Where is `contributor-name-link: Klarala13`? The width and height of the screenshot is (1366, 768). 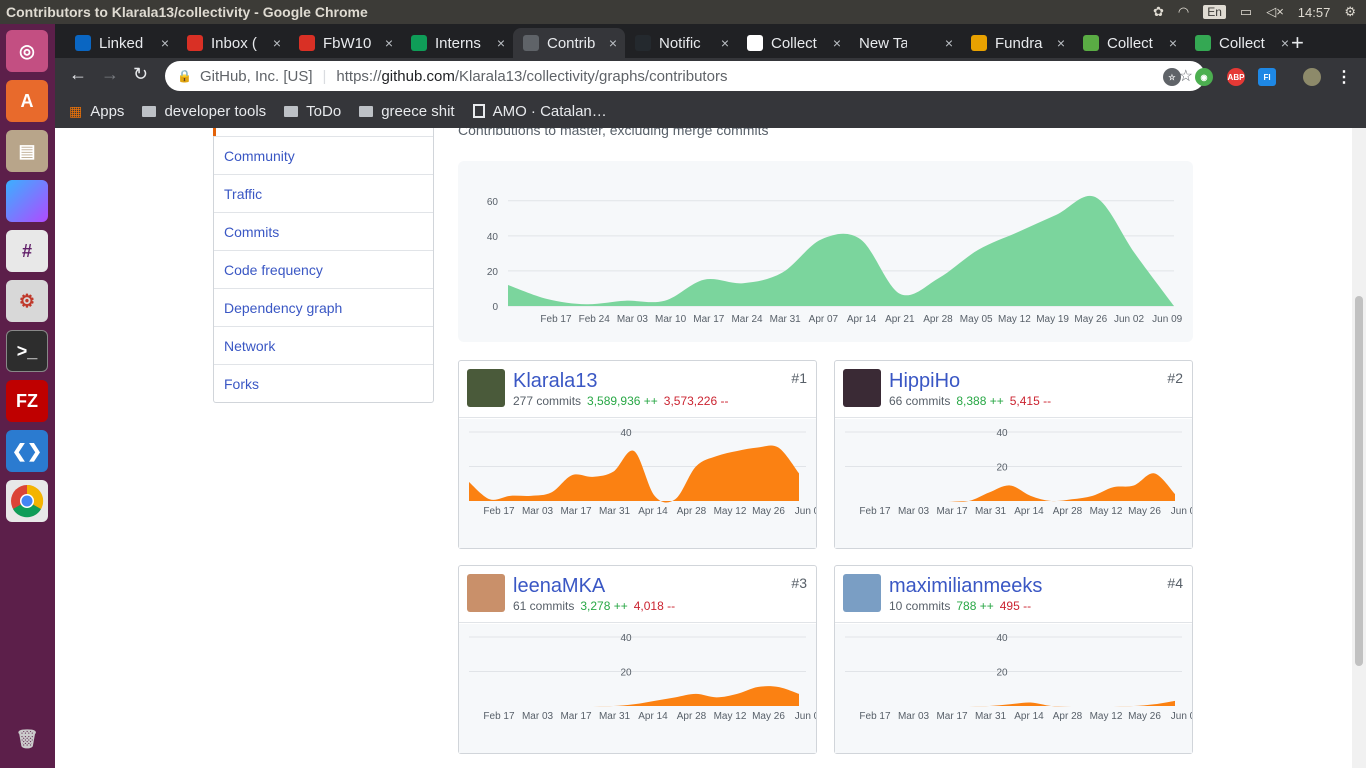
contributor-name-link: Klarala13 is located at coordinates (555, 381).